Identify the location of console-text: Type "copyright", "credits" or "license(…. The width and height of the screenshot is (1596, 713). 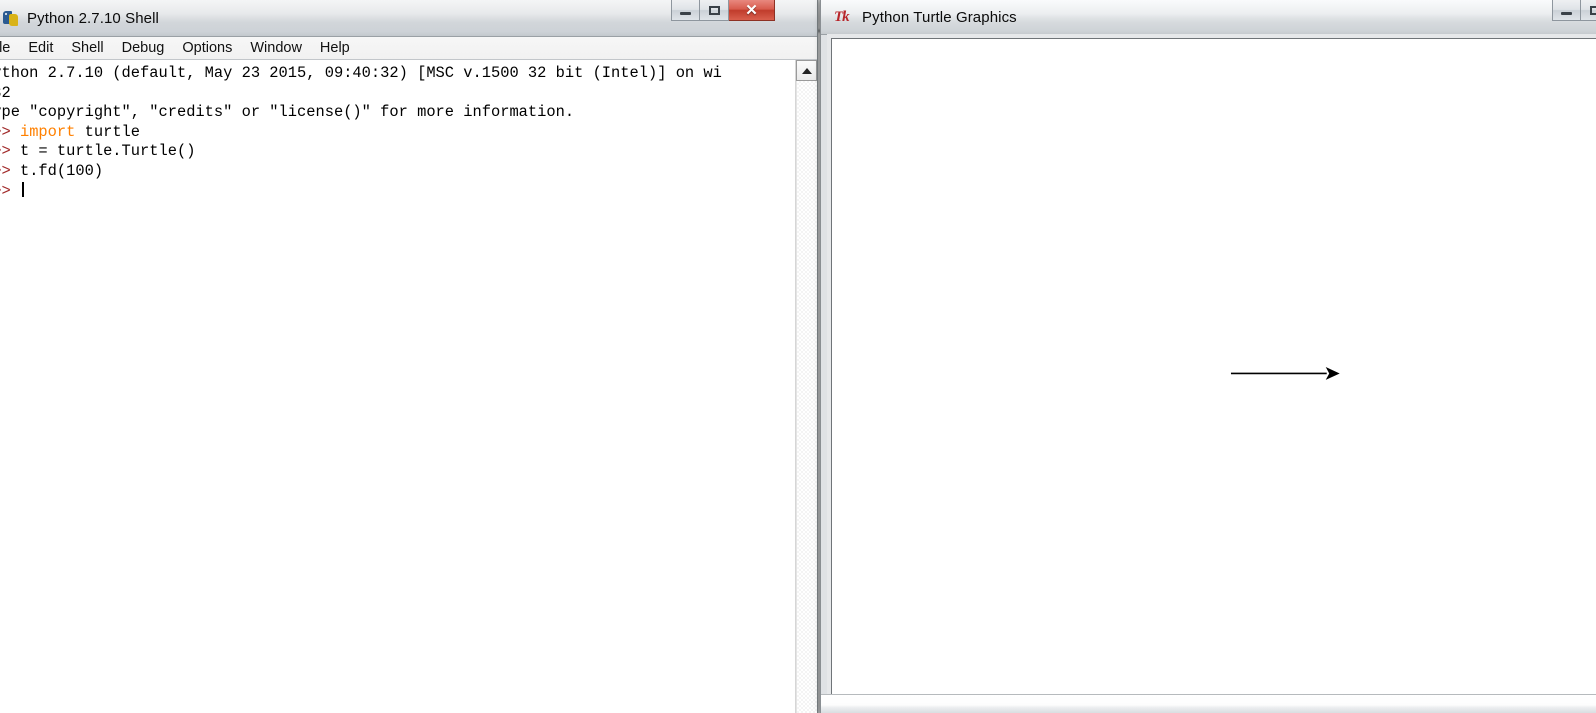
(287, 112).